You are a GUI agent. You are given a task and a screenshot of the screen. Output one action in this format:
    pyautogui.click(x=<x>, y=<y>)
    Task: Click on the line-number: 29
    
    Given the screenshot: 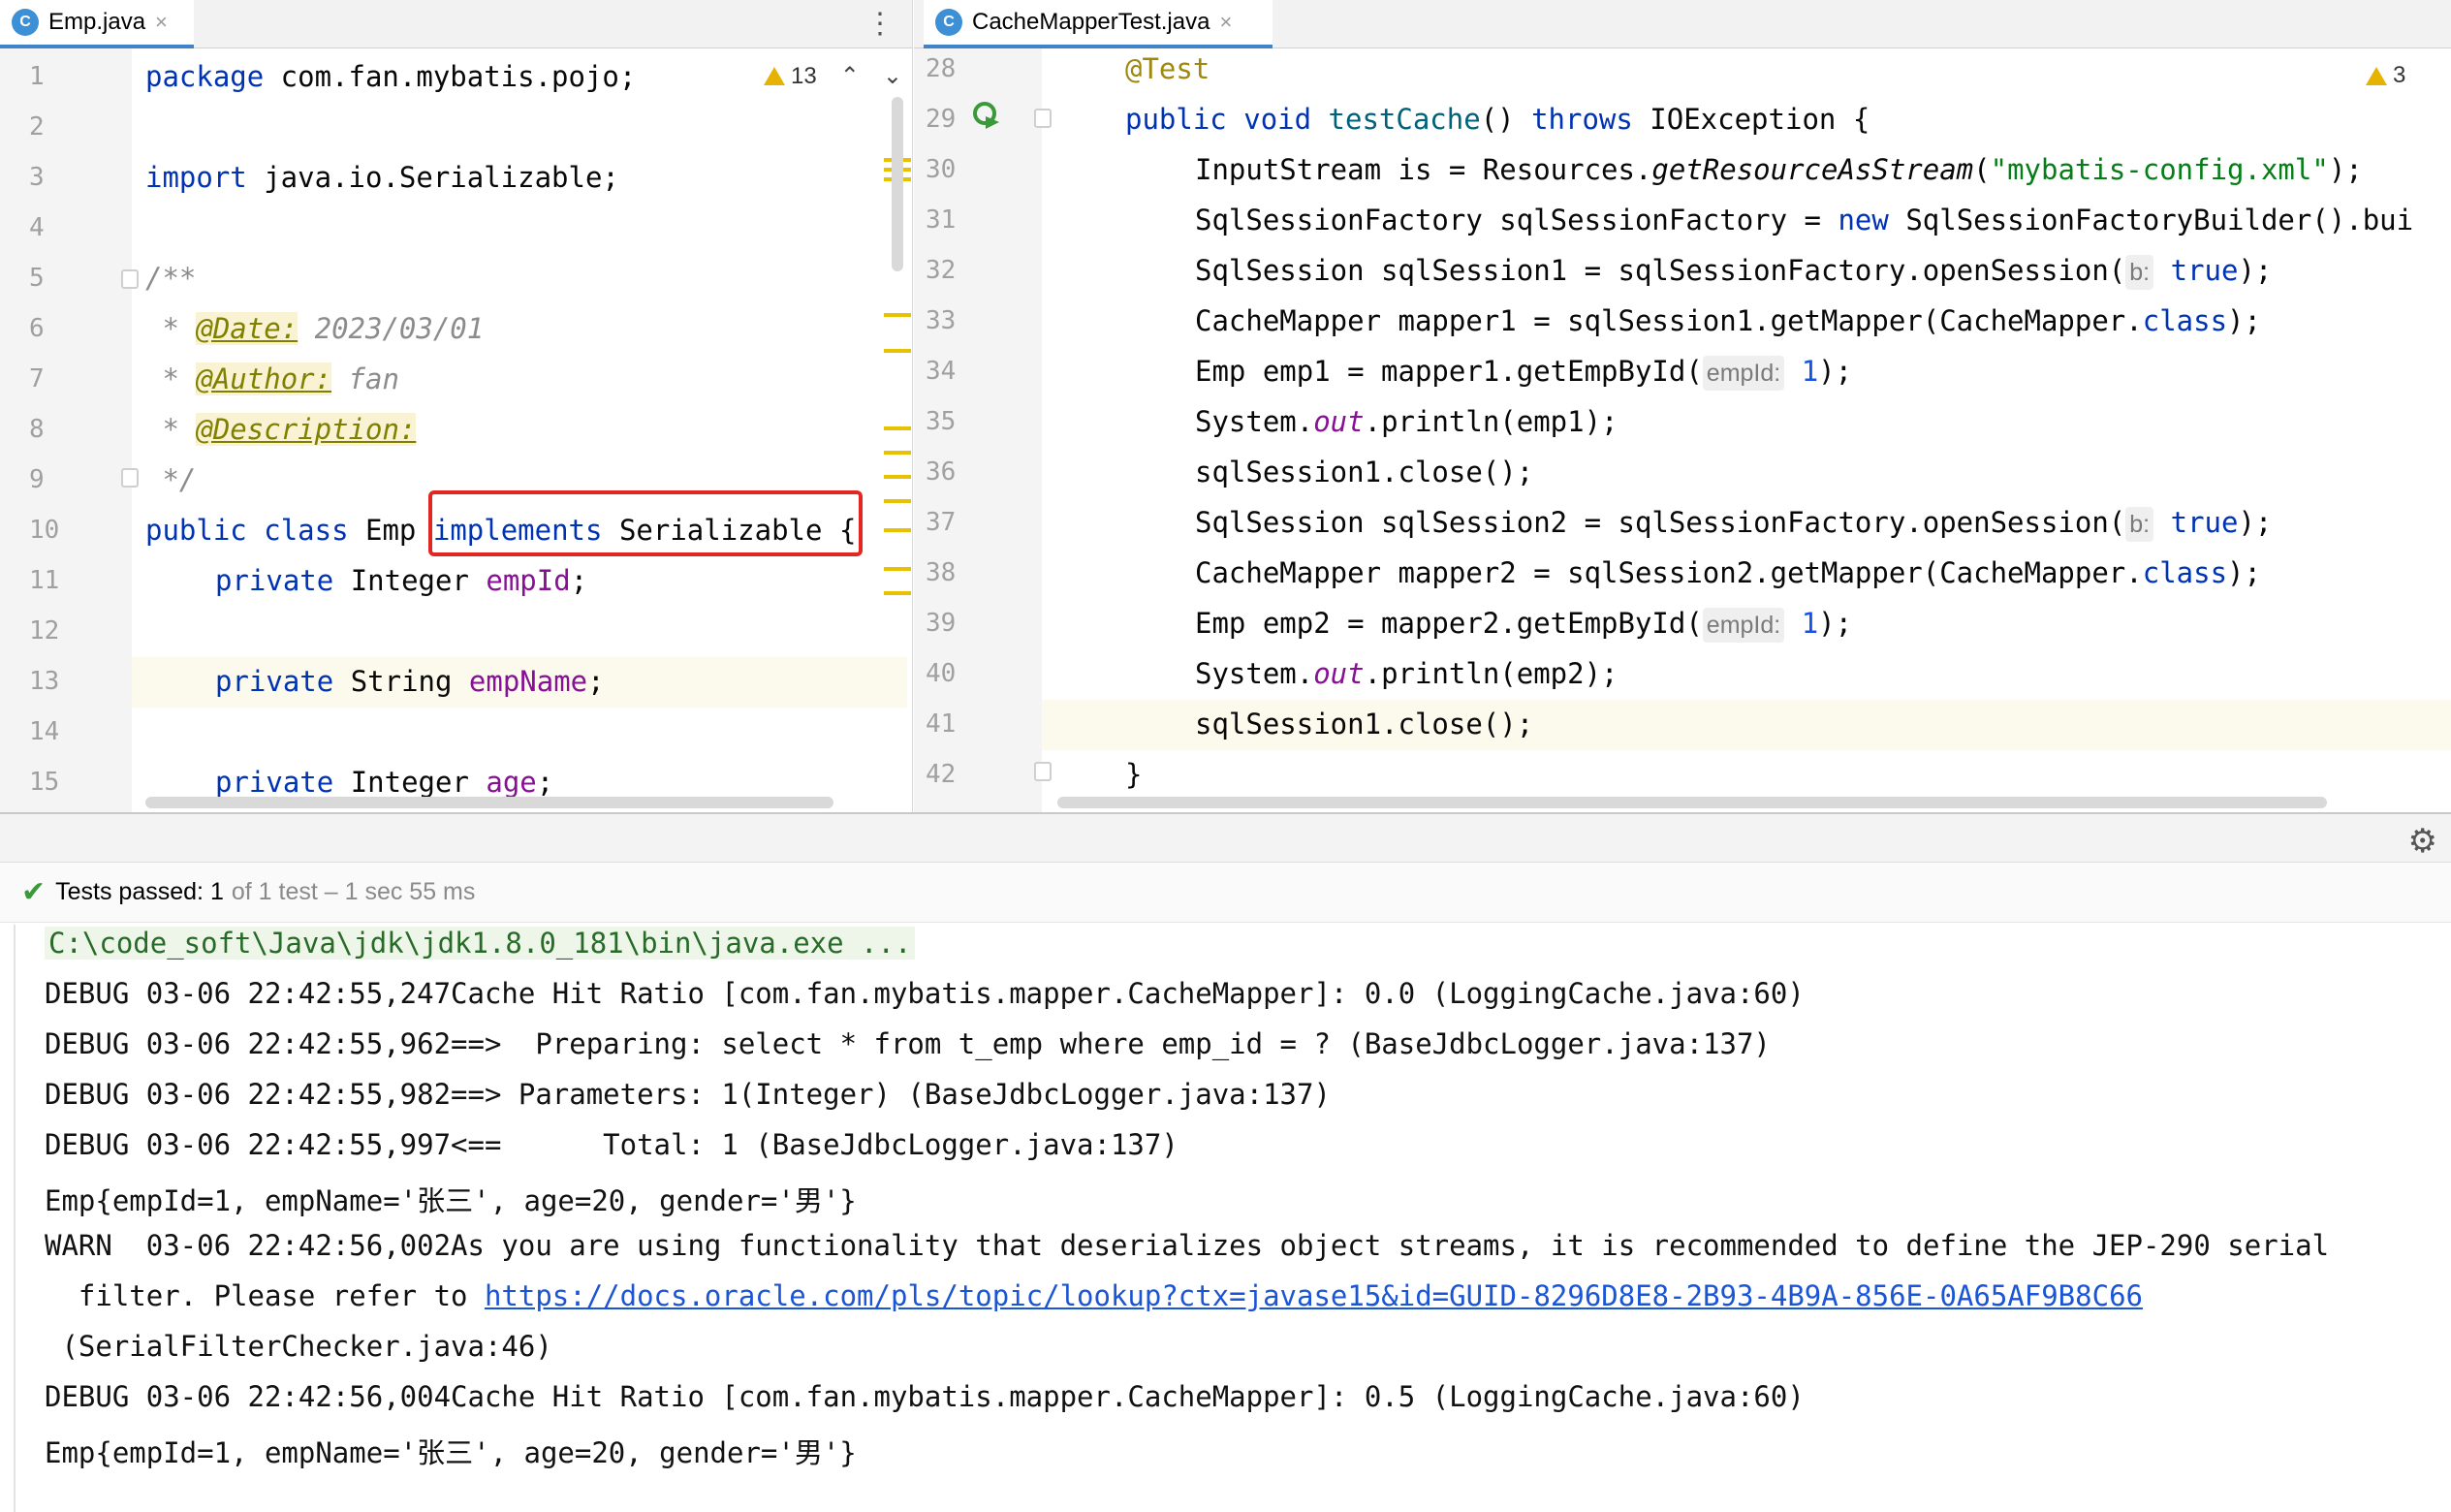 What is the action you would take?
    pyautogui.click(x=941, y=120)
    